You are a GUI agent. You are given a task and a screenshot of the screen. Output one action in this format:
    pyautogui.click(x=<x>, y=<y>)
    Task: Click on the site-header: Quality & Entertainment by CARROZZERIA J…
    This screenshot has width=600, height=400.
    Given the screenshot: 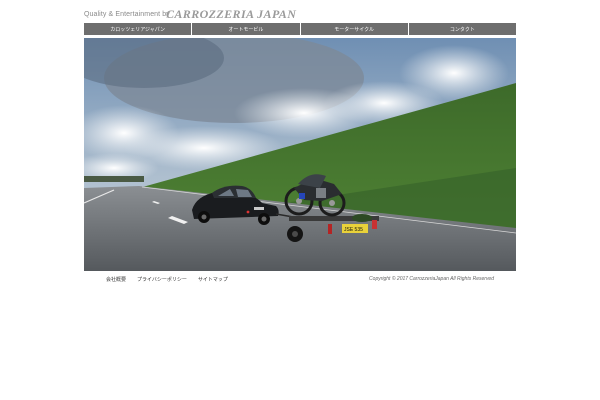 What is the action you would take?
    pyautogui.click(x=300, y=14)
    